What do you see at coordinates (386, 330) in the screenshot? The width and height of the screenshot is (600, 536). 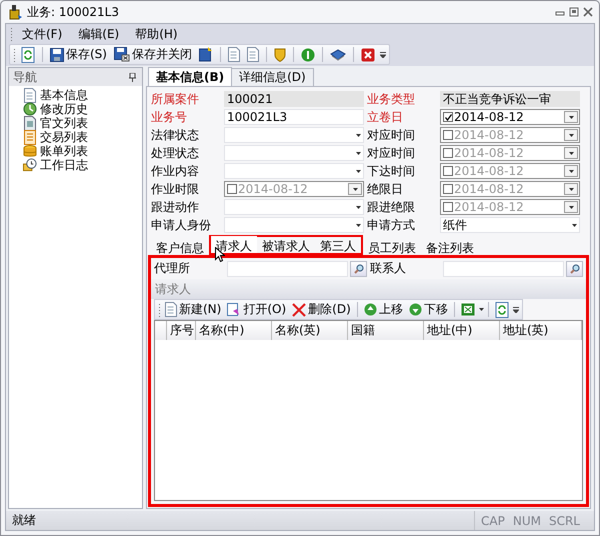 I see `column-header: 国籍` at bounding box center [386, 330].